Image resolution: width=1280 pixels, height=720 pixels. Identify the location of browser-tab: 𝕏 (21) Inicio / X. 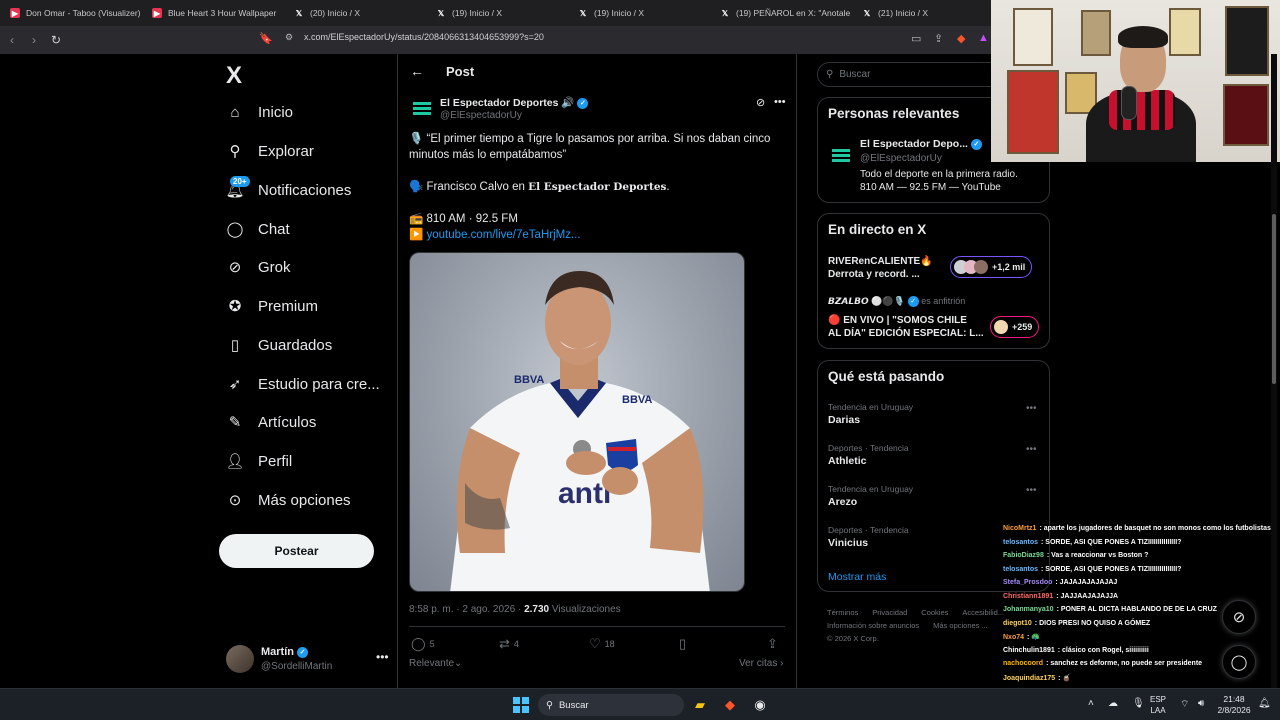
(923, 13).